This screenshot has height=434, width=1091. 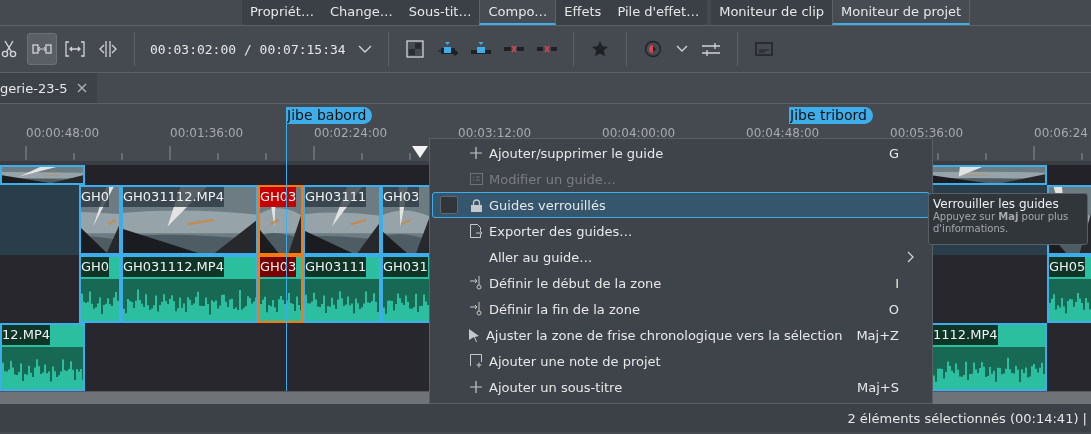 I want to click on clip-name: GH031, so click(x=405, y=267).